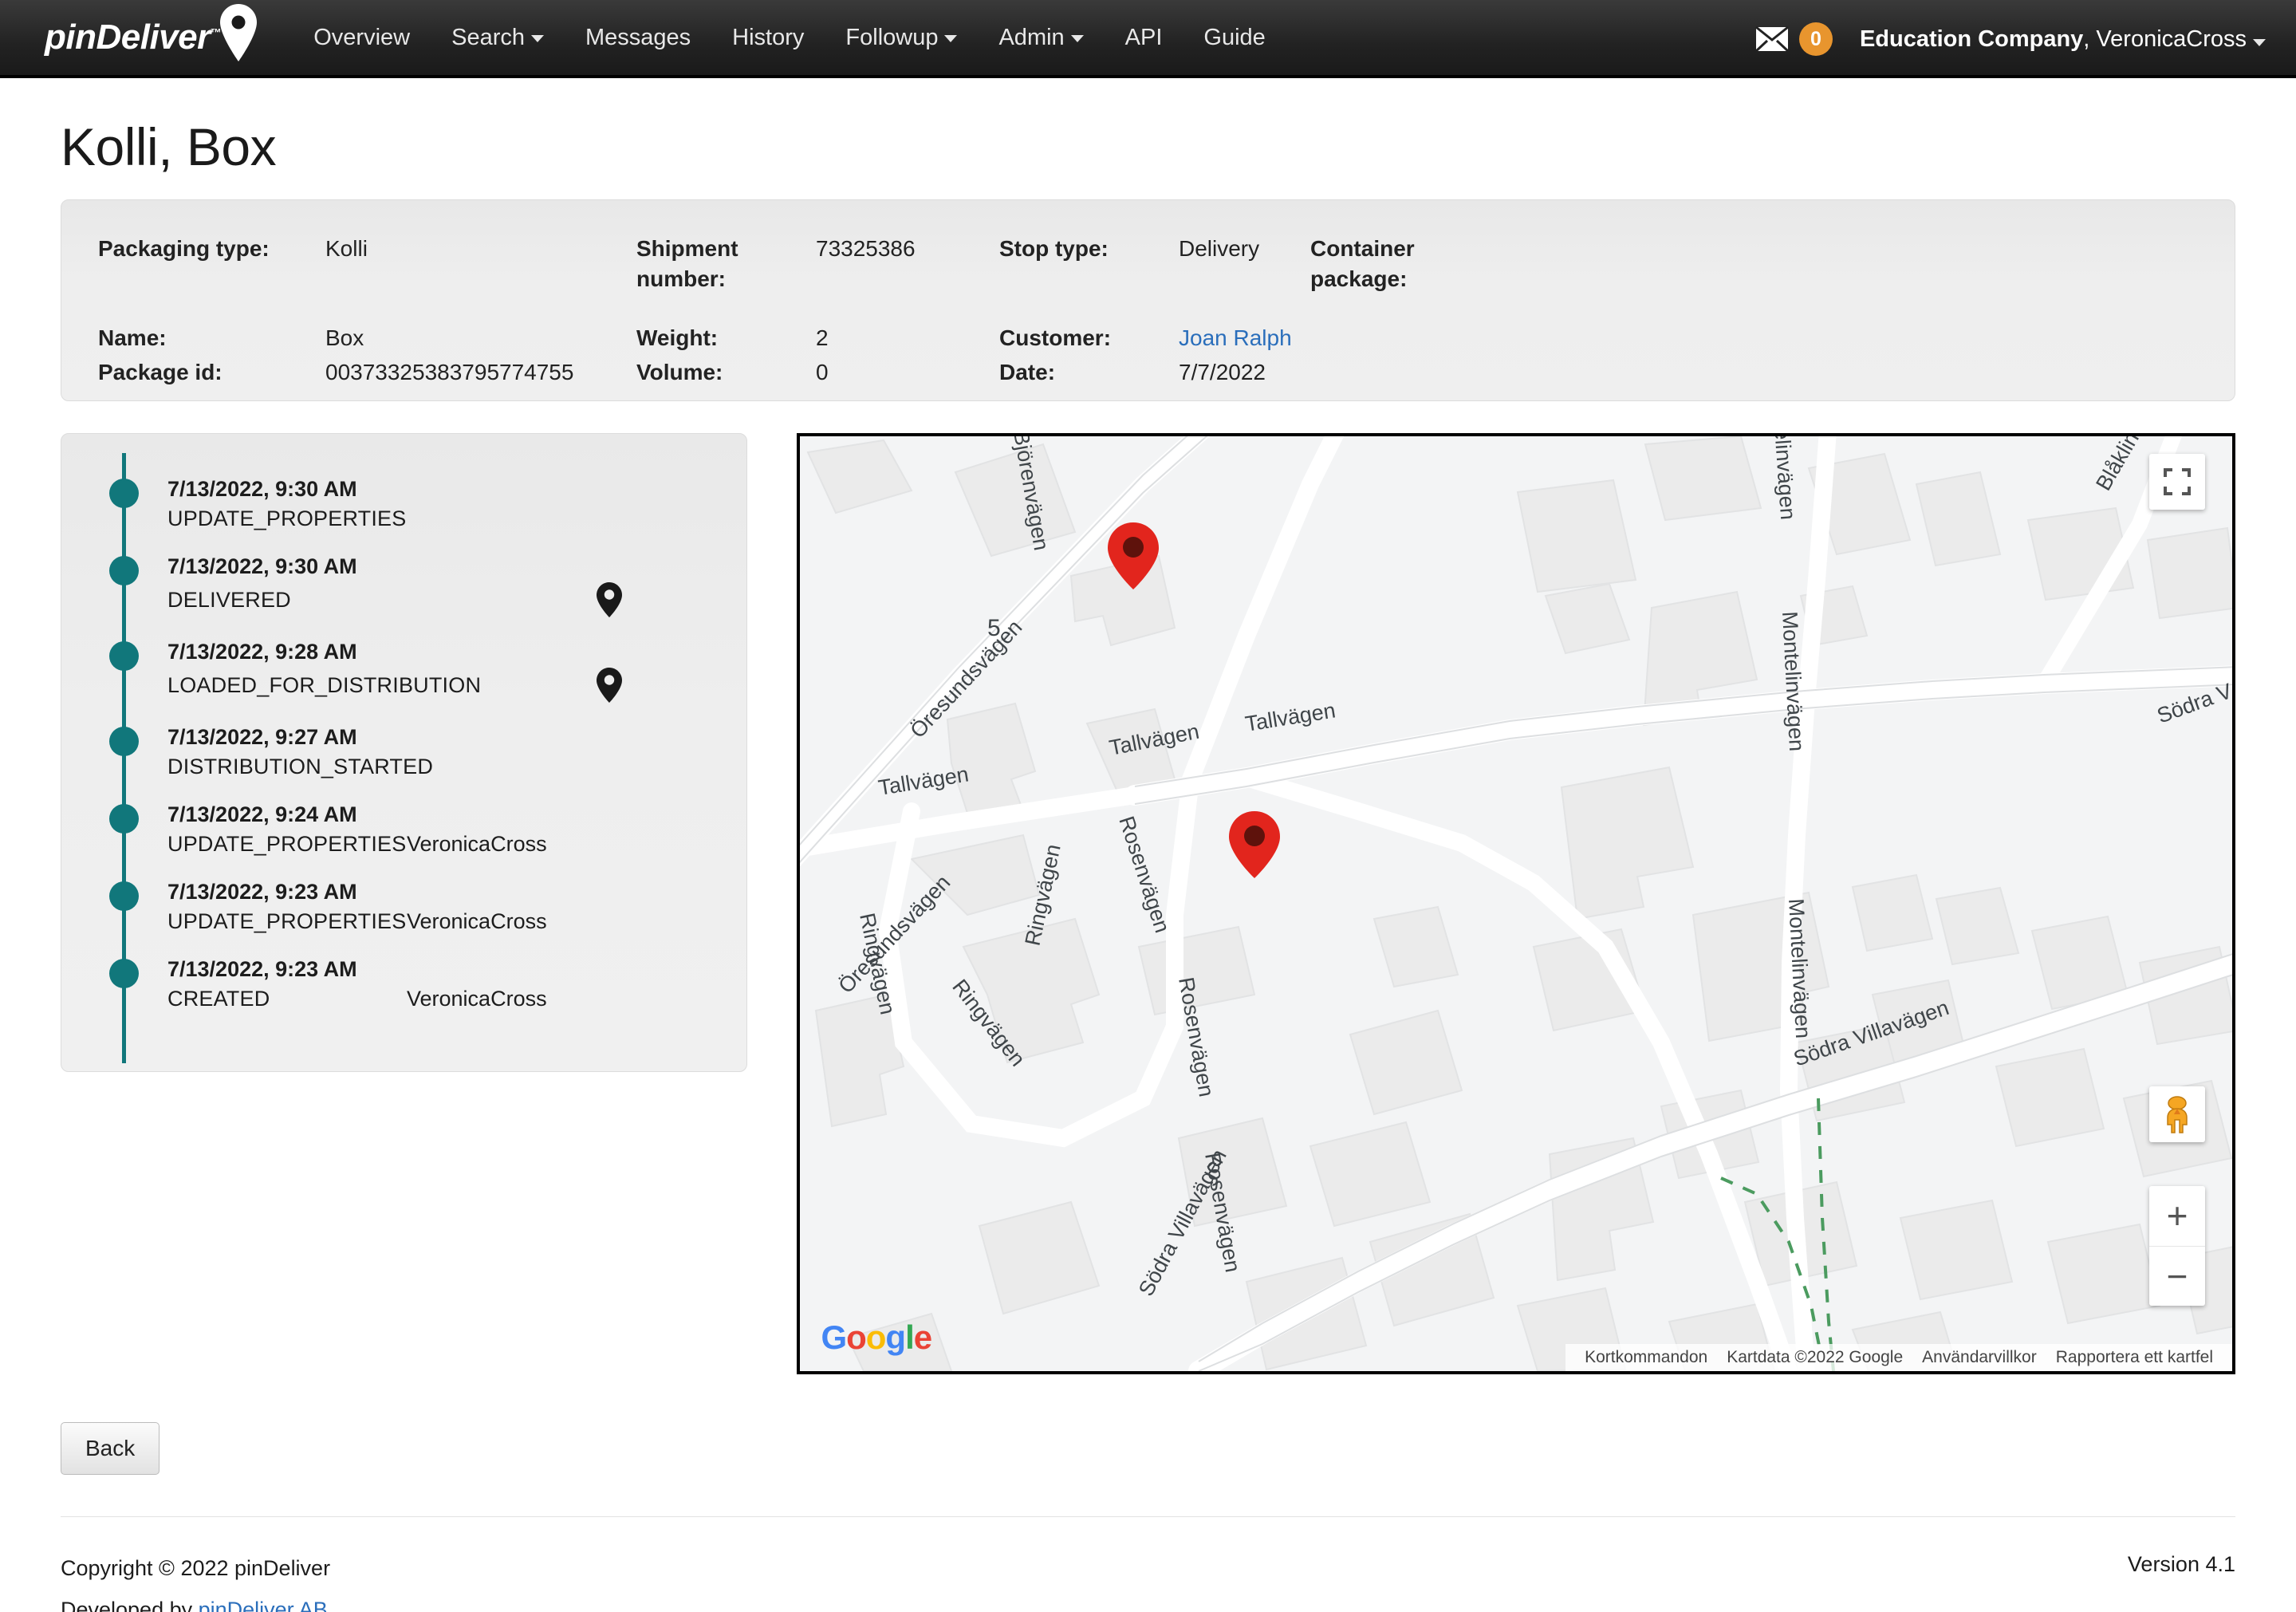  What do you see at coordinates (404, 995) in the screenshot?
I see `timeline-item: 7/13/2022, 9:23 AM CREATED VeronicaCross` at bounding box center [404, 995].